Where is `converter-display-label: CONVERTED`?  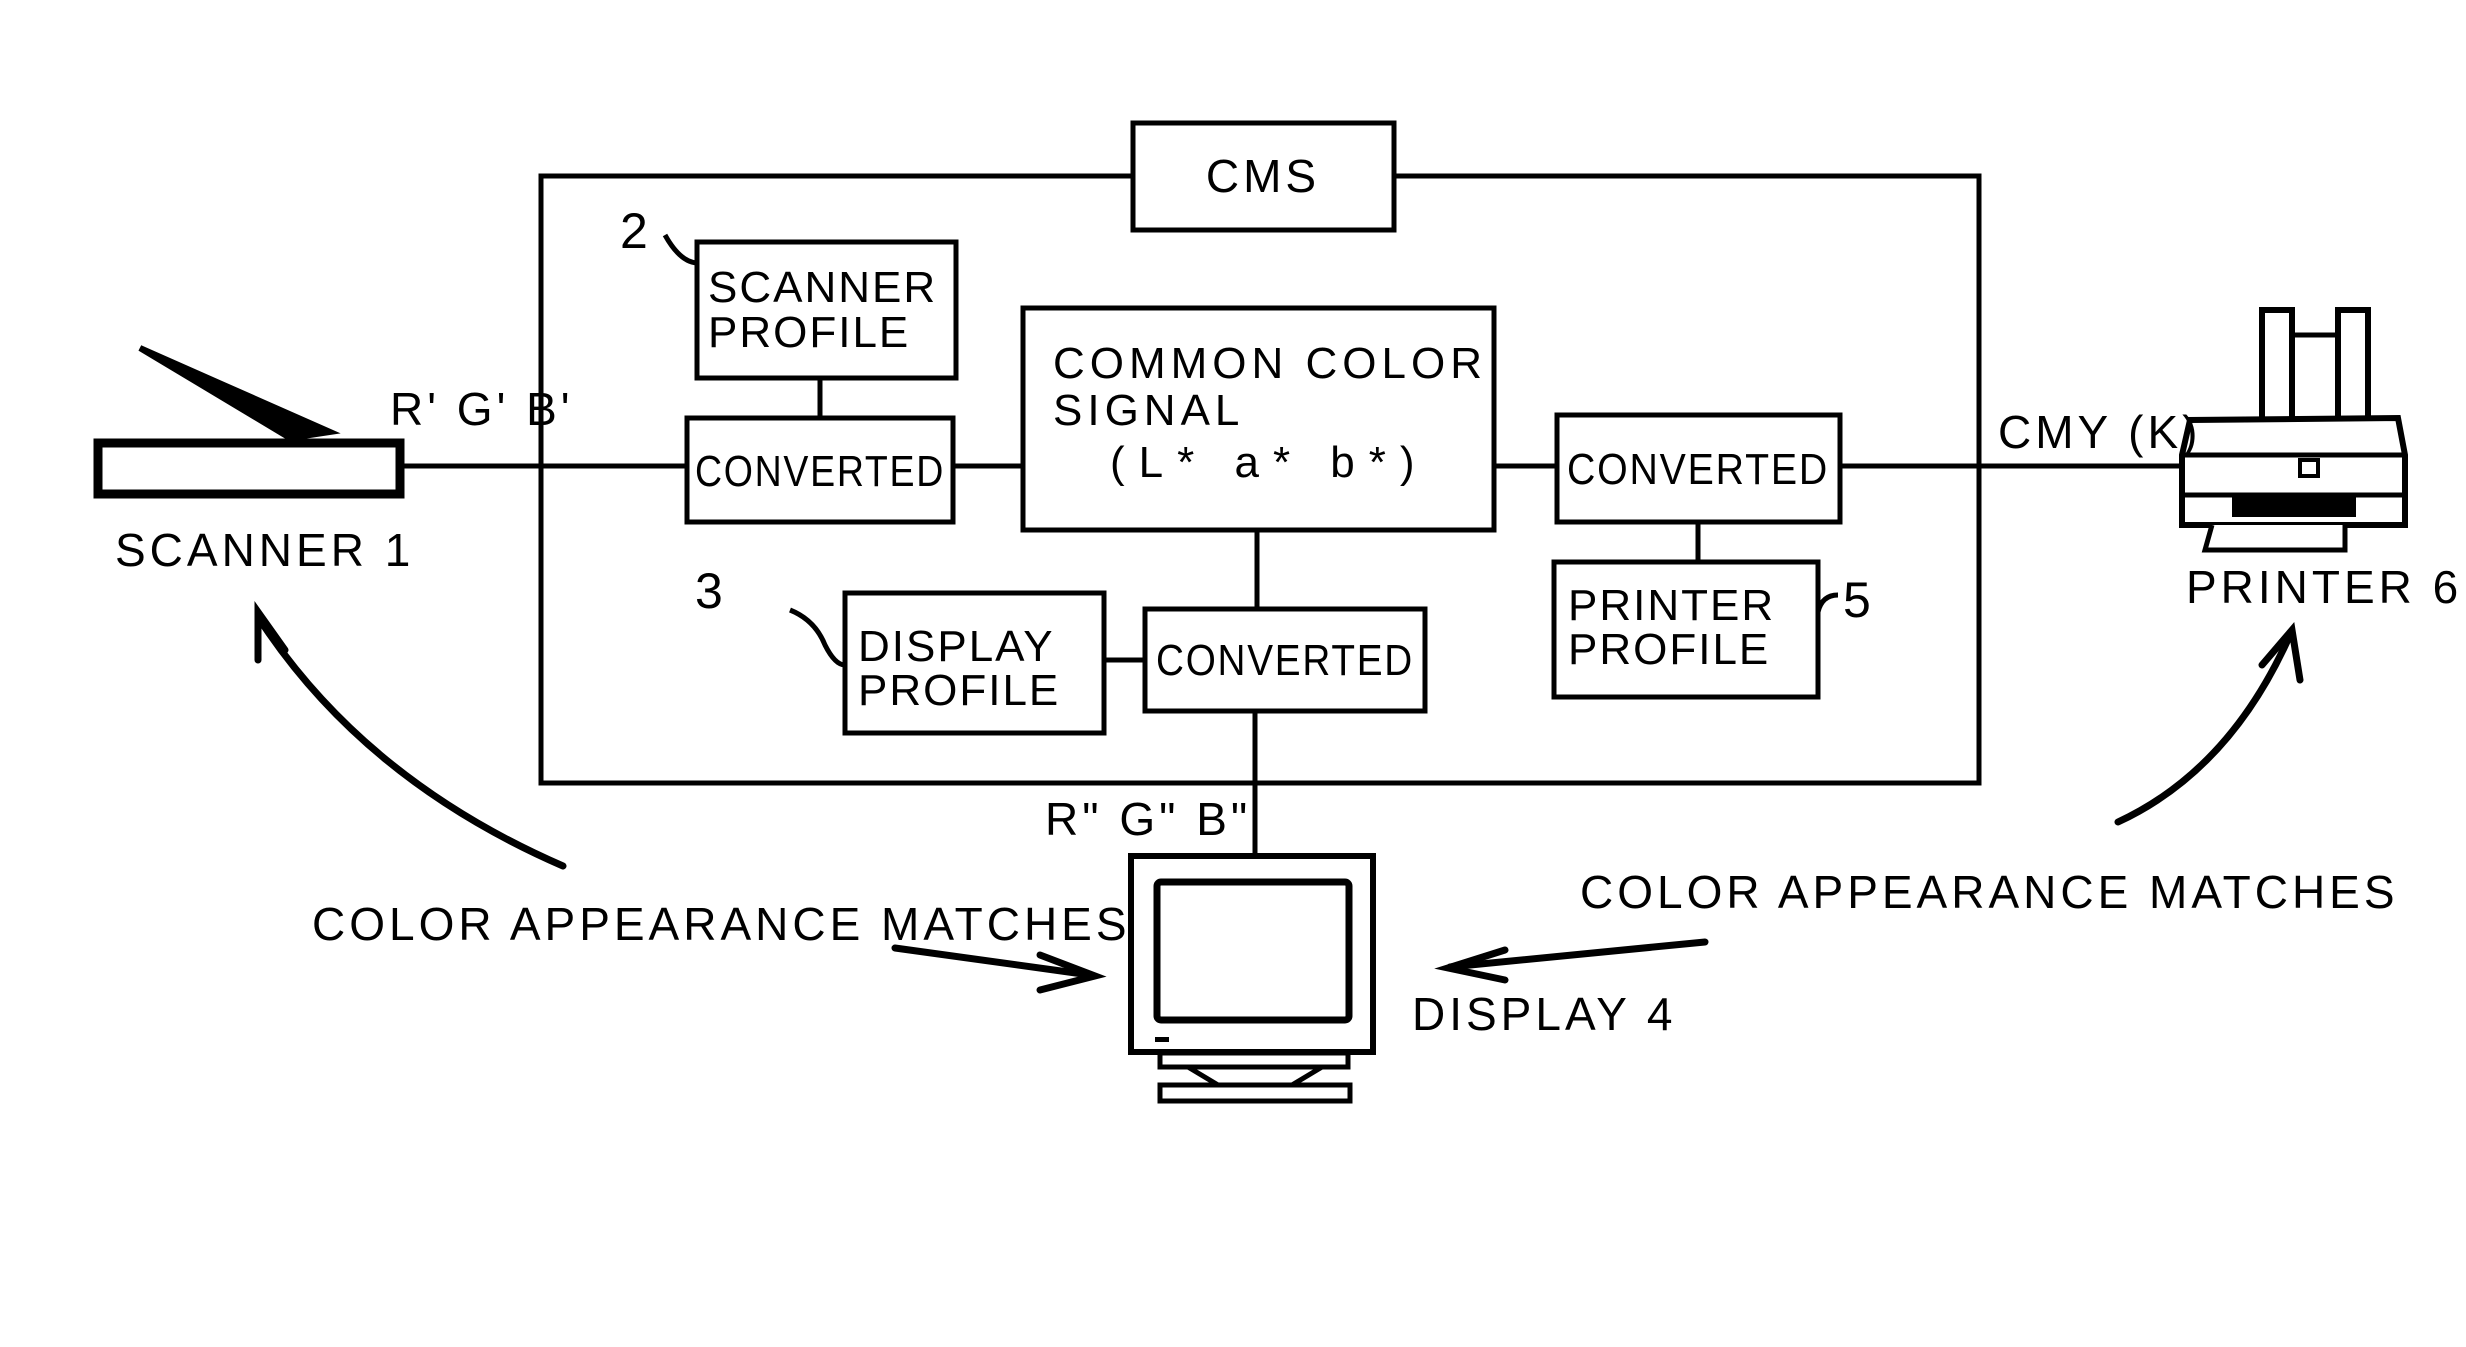
converter-display-label: CONVERTED is located at coordinates (1285, 660).